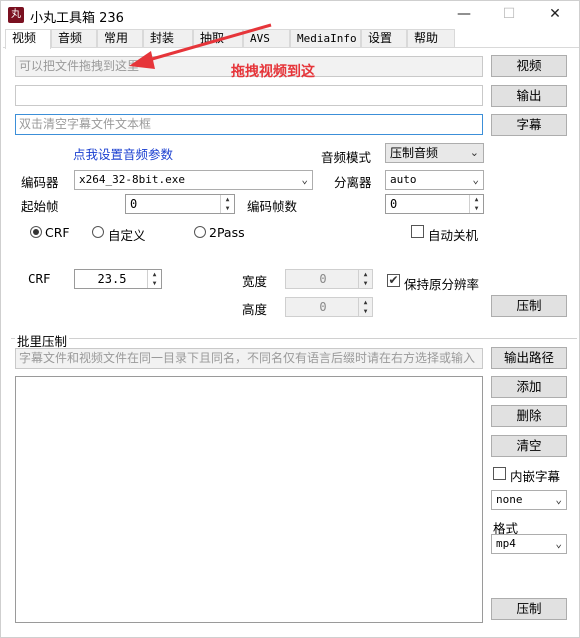 The height and width of the screenshot is (638, 580). I want to click on tab-audio: 音频, so click(74, 38).